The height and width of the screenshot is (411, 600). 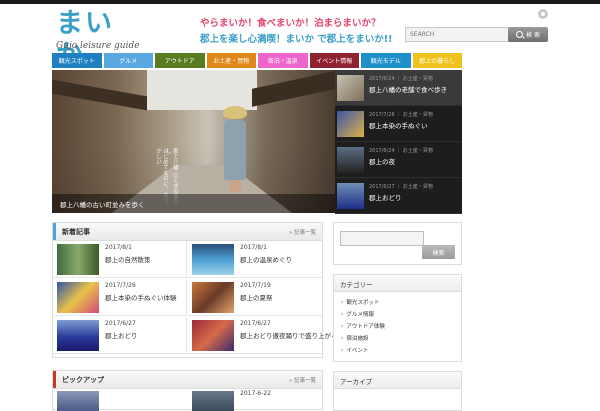 I want to click on post-title: 郡上おどり, so click(x=121, y=336).